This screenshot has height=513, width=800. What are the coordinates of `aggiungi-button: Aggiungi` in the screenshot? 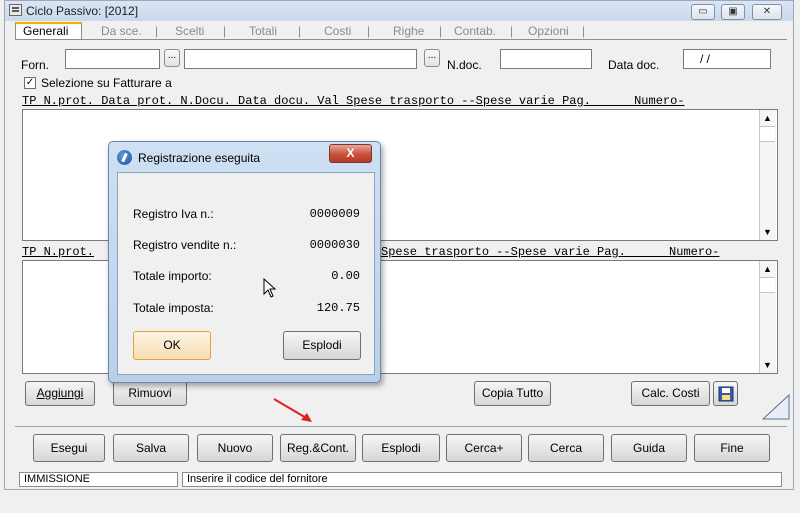 It's located at (60, 393).